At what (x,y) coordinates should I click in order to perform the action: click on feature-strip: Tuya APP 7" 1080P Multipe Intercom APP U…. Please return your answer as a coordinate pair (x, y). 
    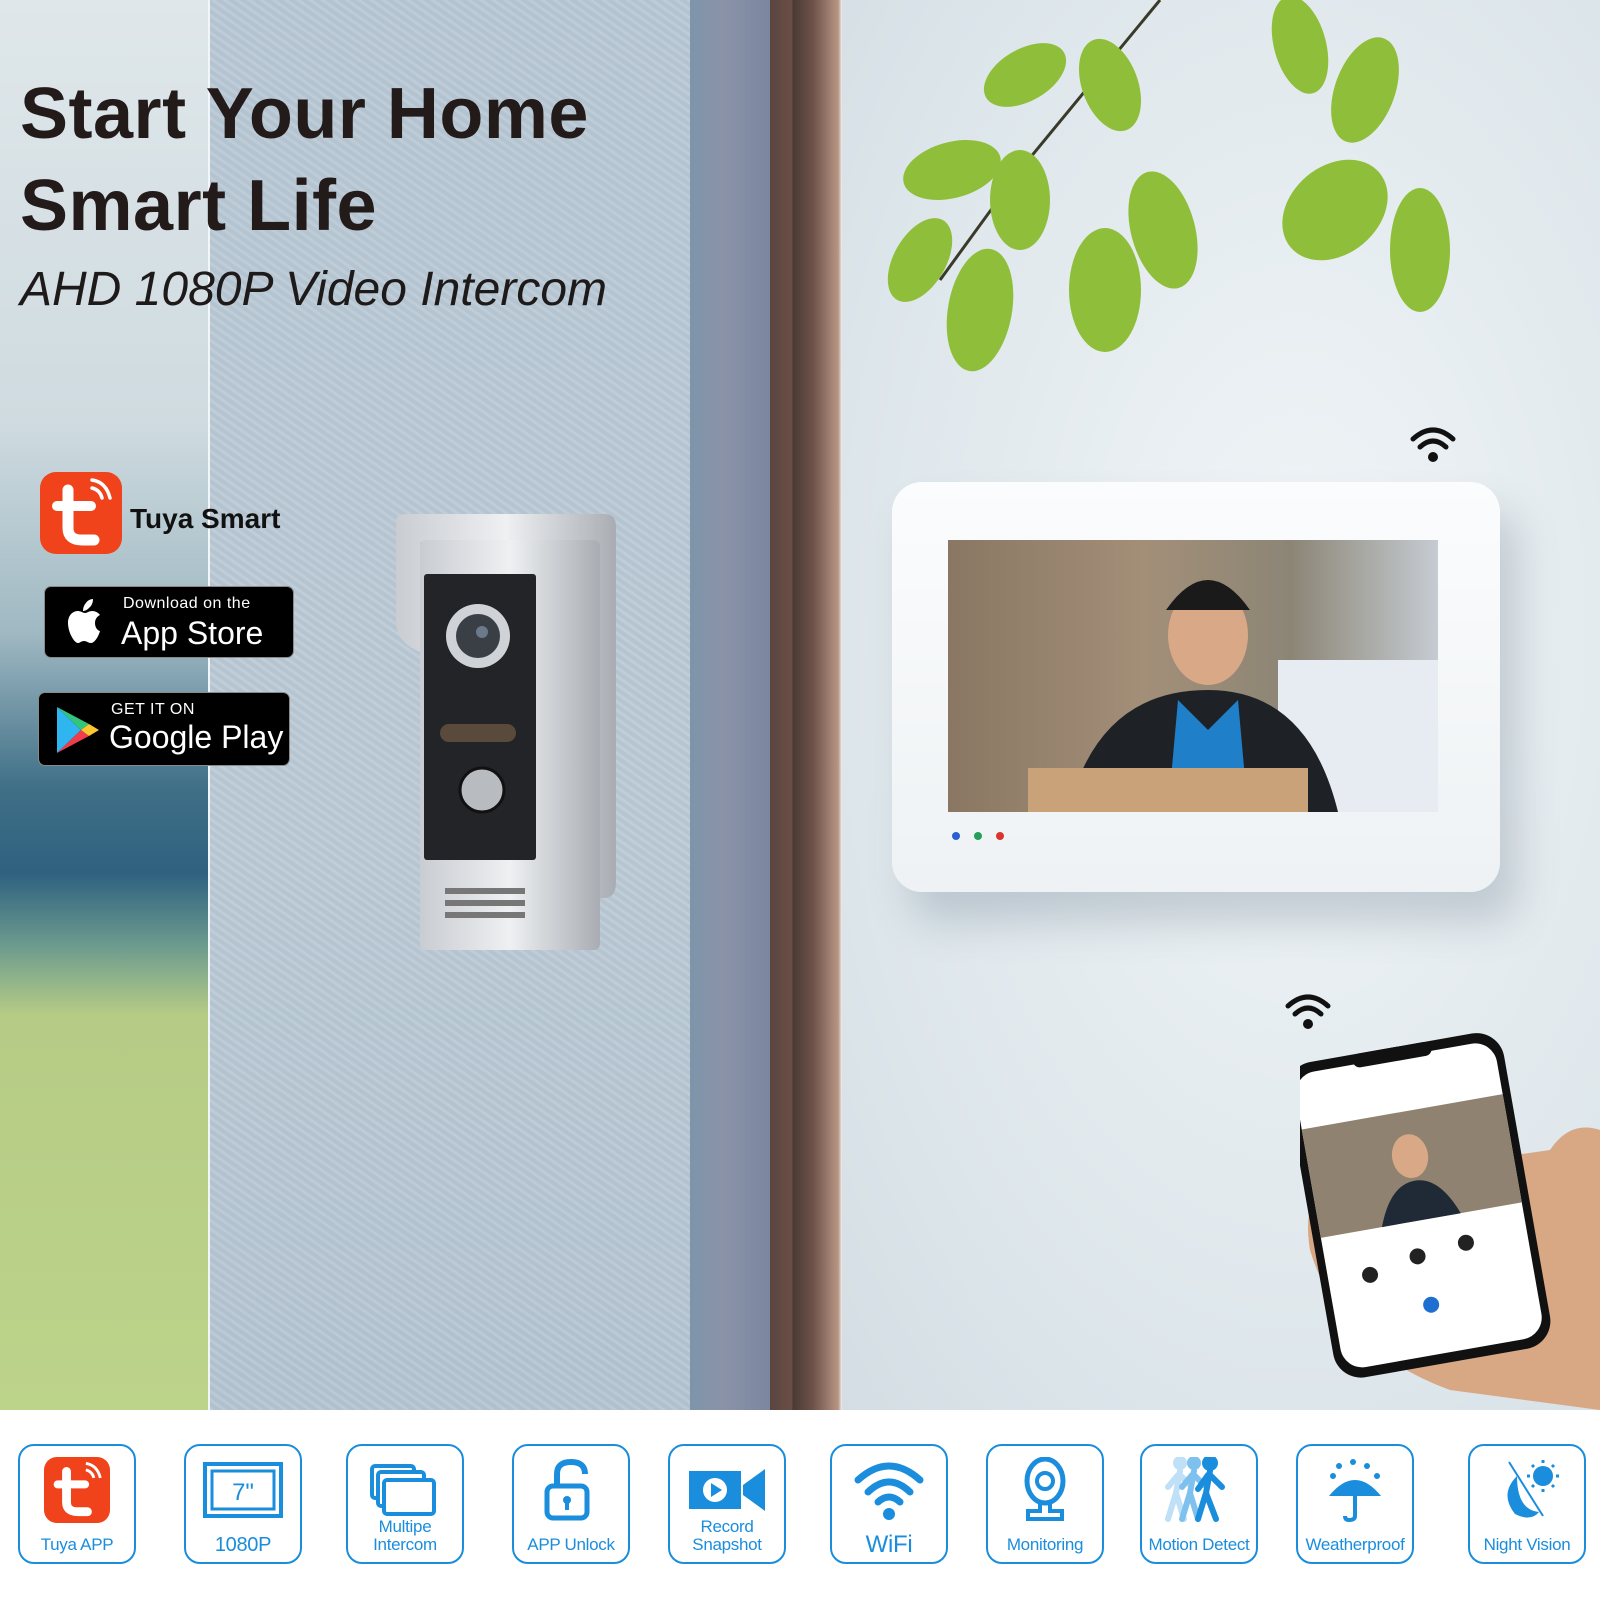
    Looking at the image, I should click on (800, 1510).